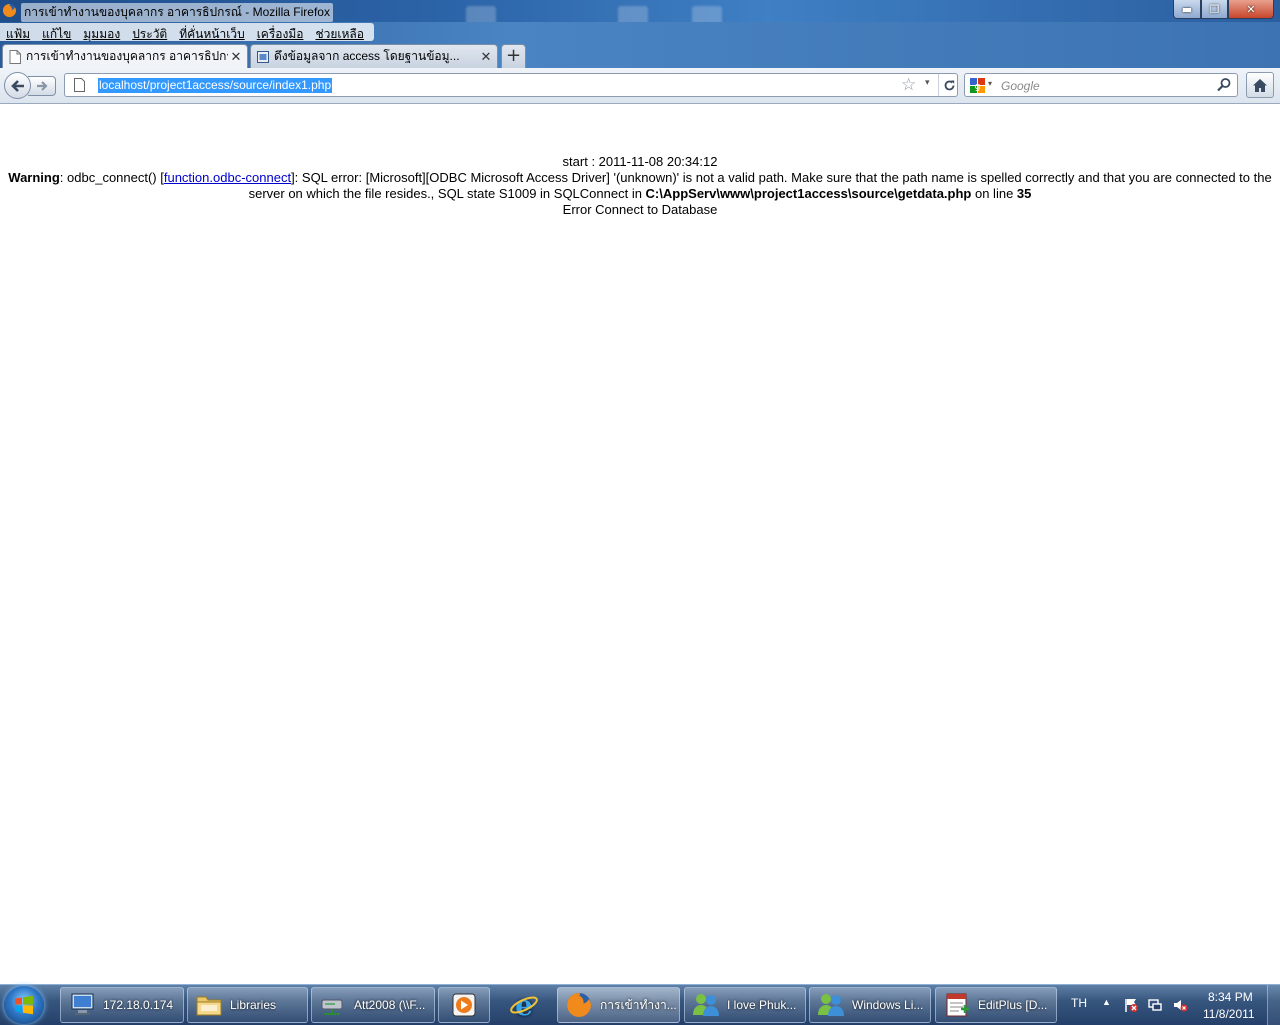 This screenshot has height=1025, width=1280. I want to click on website-icon, so click(263, 56).